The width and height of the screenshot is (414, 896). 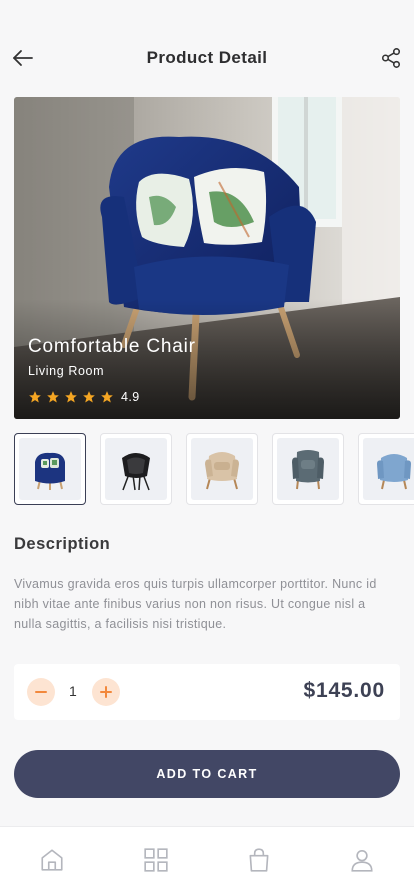 I want to click on plus-icon, so click(x=106, y=692).